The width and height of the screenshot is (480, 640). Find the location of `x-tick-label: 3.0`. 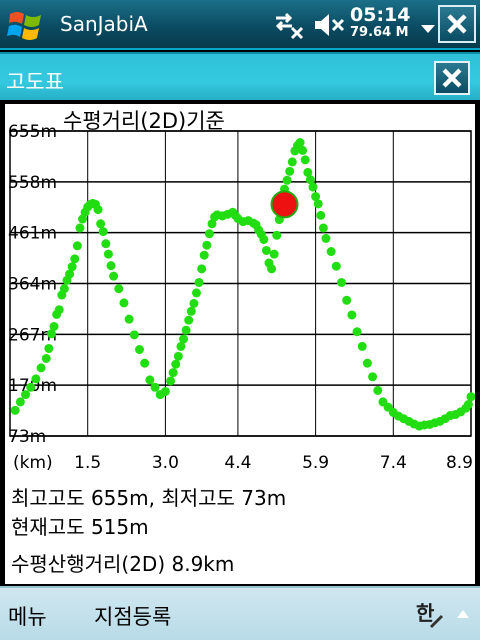

x-tick-label: 3.0 is located at coordinates (165, 463).